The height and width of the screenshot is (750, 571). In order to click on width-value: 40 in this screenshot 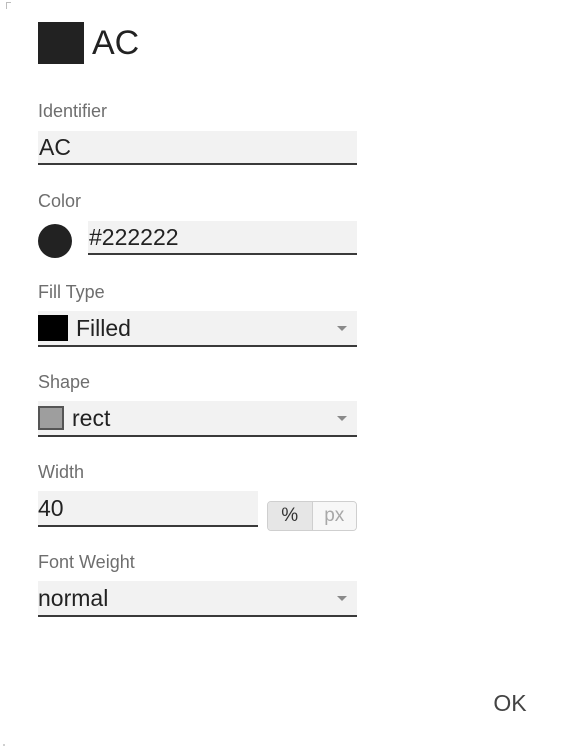, I will do `click(51, 507)`.